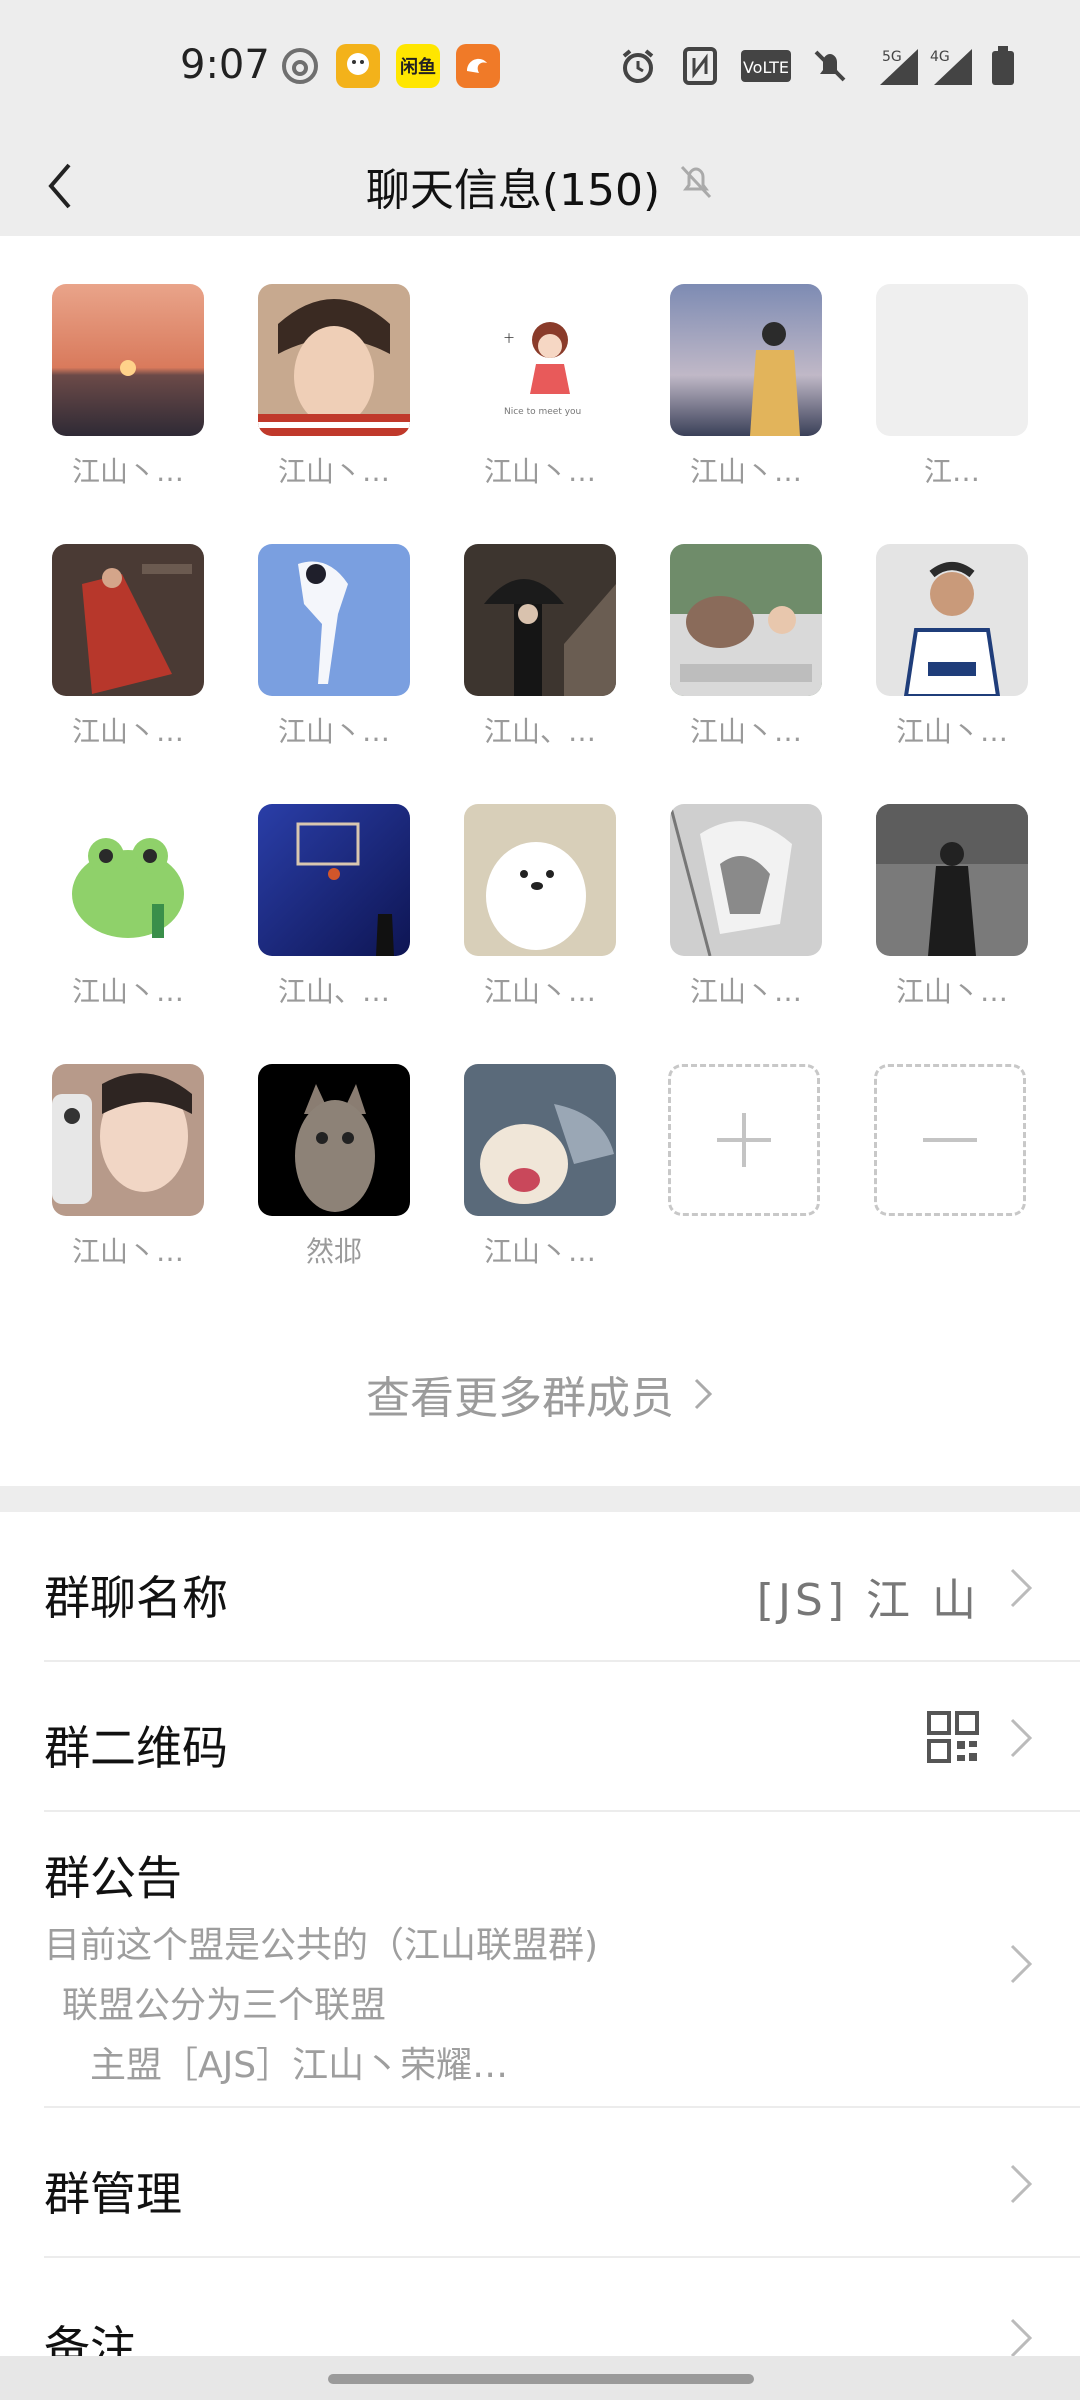 This screenshot has width=1080, height=2400. What do you see at coordinates (940, 57) in the screenshot?
I see `svg-text: 4G` at bounding box center [940, 57].